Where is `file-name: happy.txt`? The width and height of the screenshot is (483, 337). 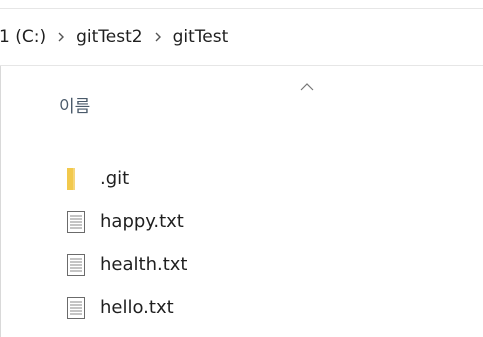
file-name: happy.txt is located at coordinates (142, 221).